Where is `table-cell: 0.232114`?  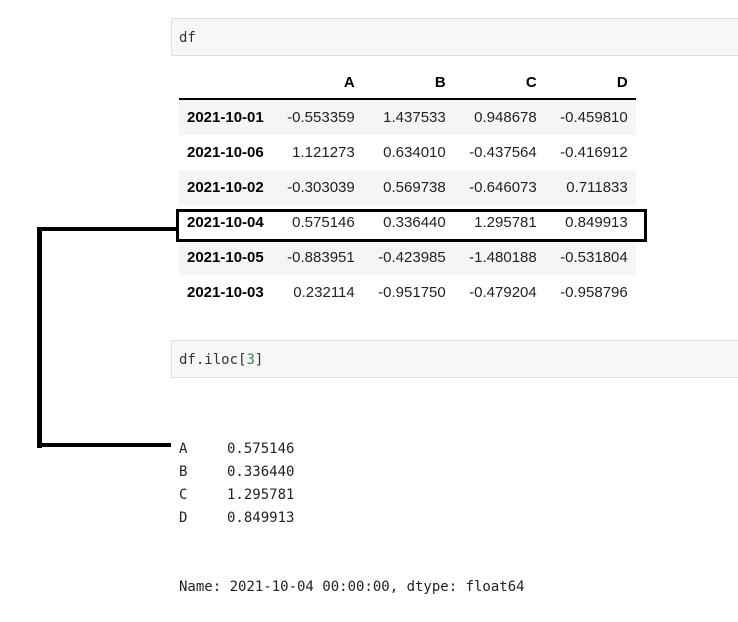 table-cell: 0.232114 is located at coordinates (324, 292).